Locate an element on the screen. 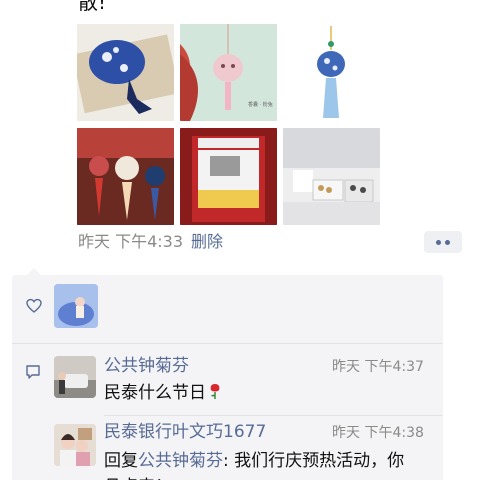 The height and width of the screenshot is (480, 480). comment-divider is located at coordinates (273, 415).